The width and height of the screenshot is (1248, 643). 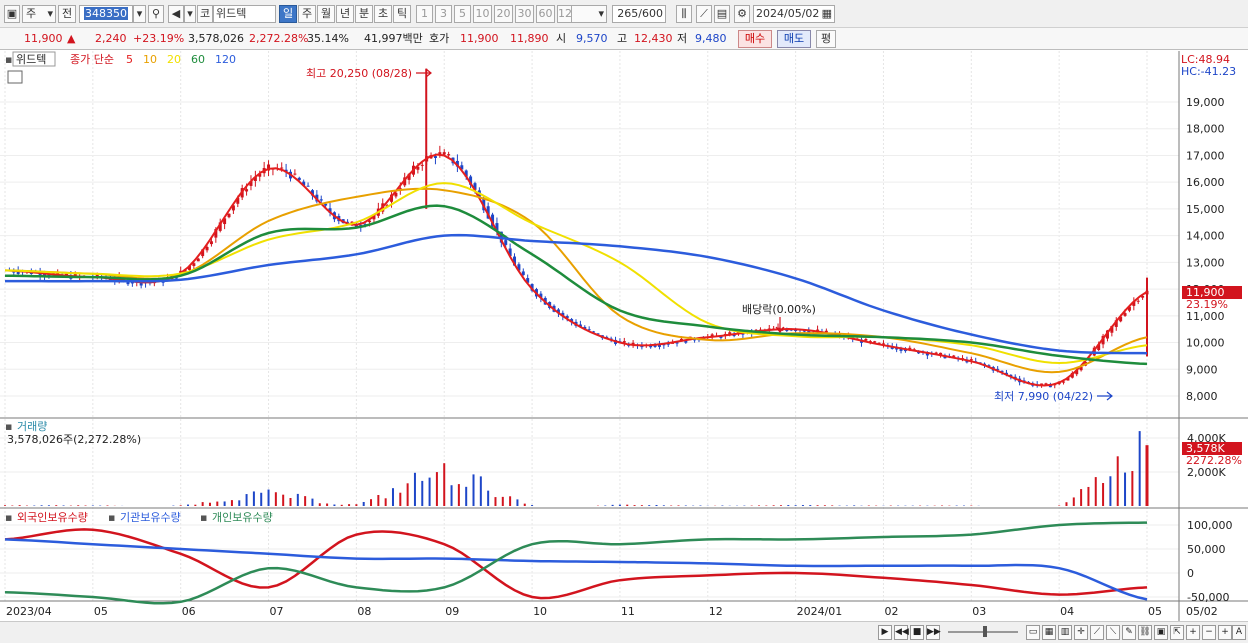 What do you see at coordinates (1145, 632) in the screenshot?
I see `link-icon: ⛓` at bounding box center [1145, 632].